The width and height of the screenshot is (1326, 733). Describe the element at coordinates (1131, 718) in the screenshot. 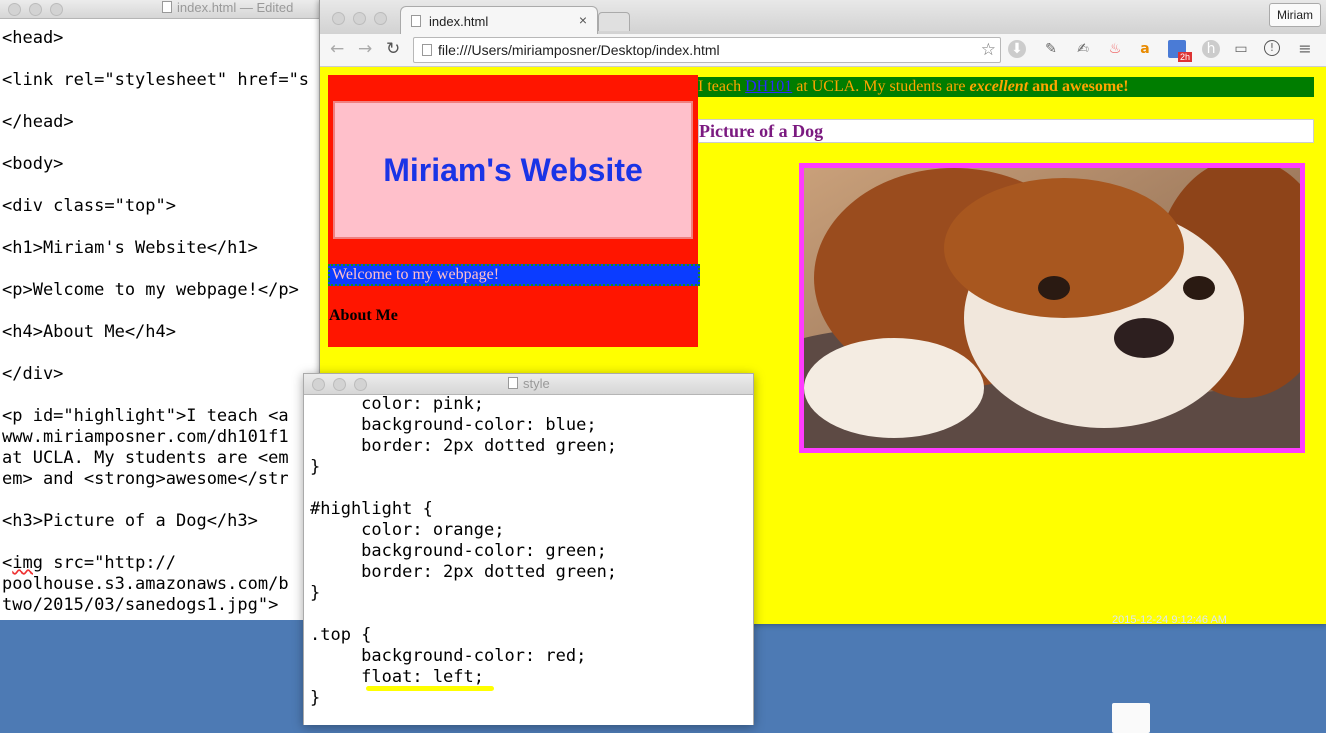

I see `desktop-file-icon` at that location.